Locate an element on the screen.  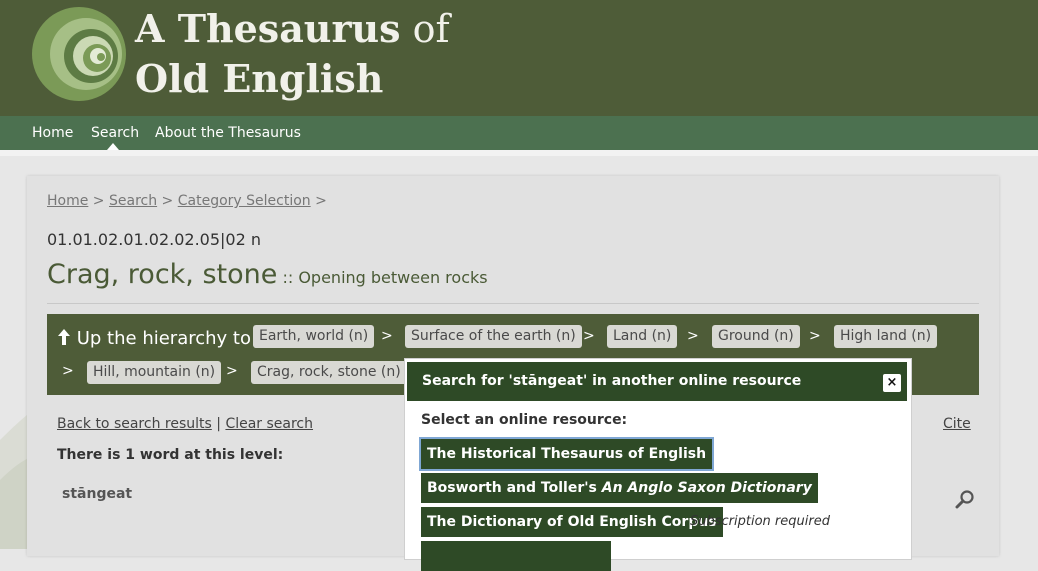
result-links: Back to search results | Clear search is located at coordinates (185, 424).